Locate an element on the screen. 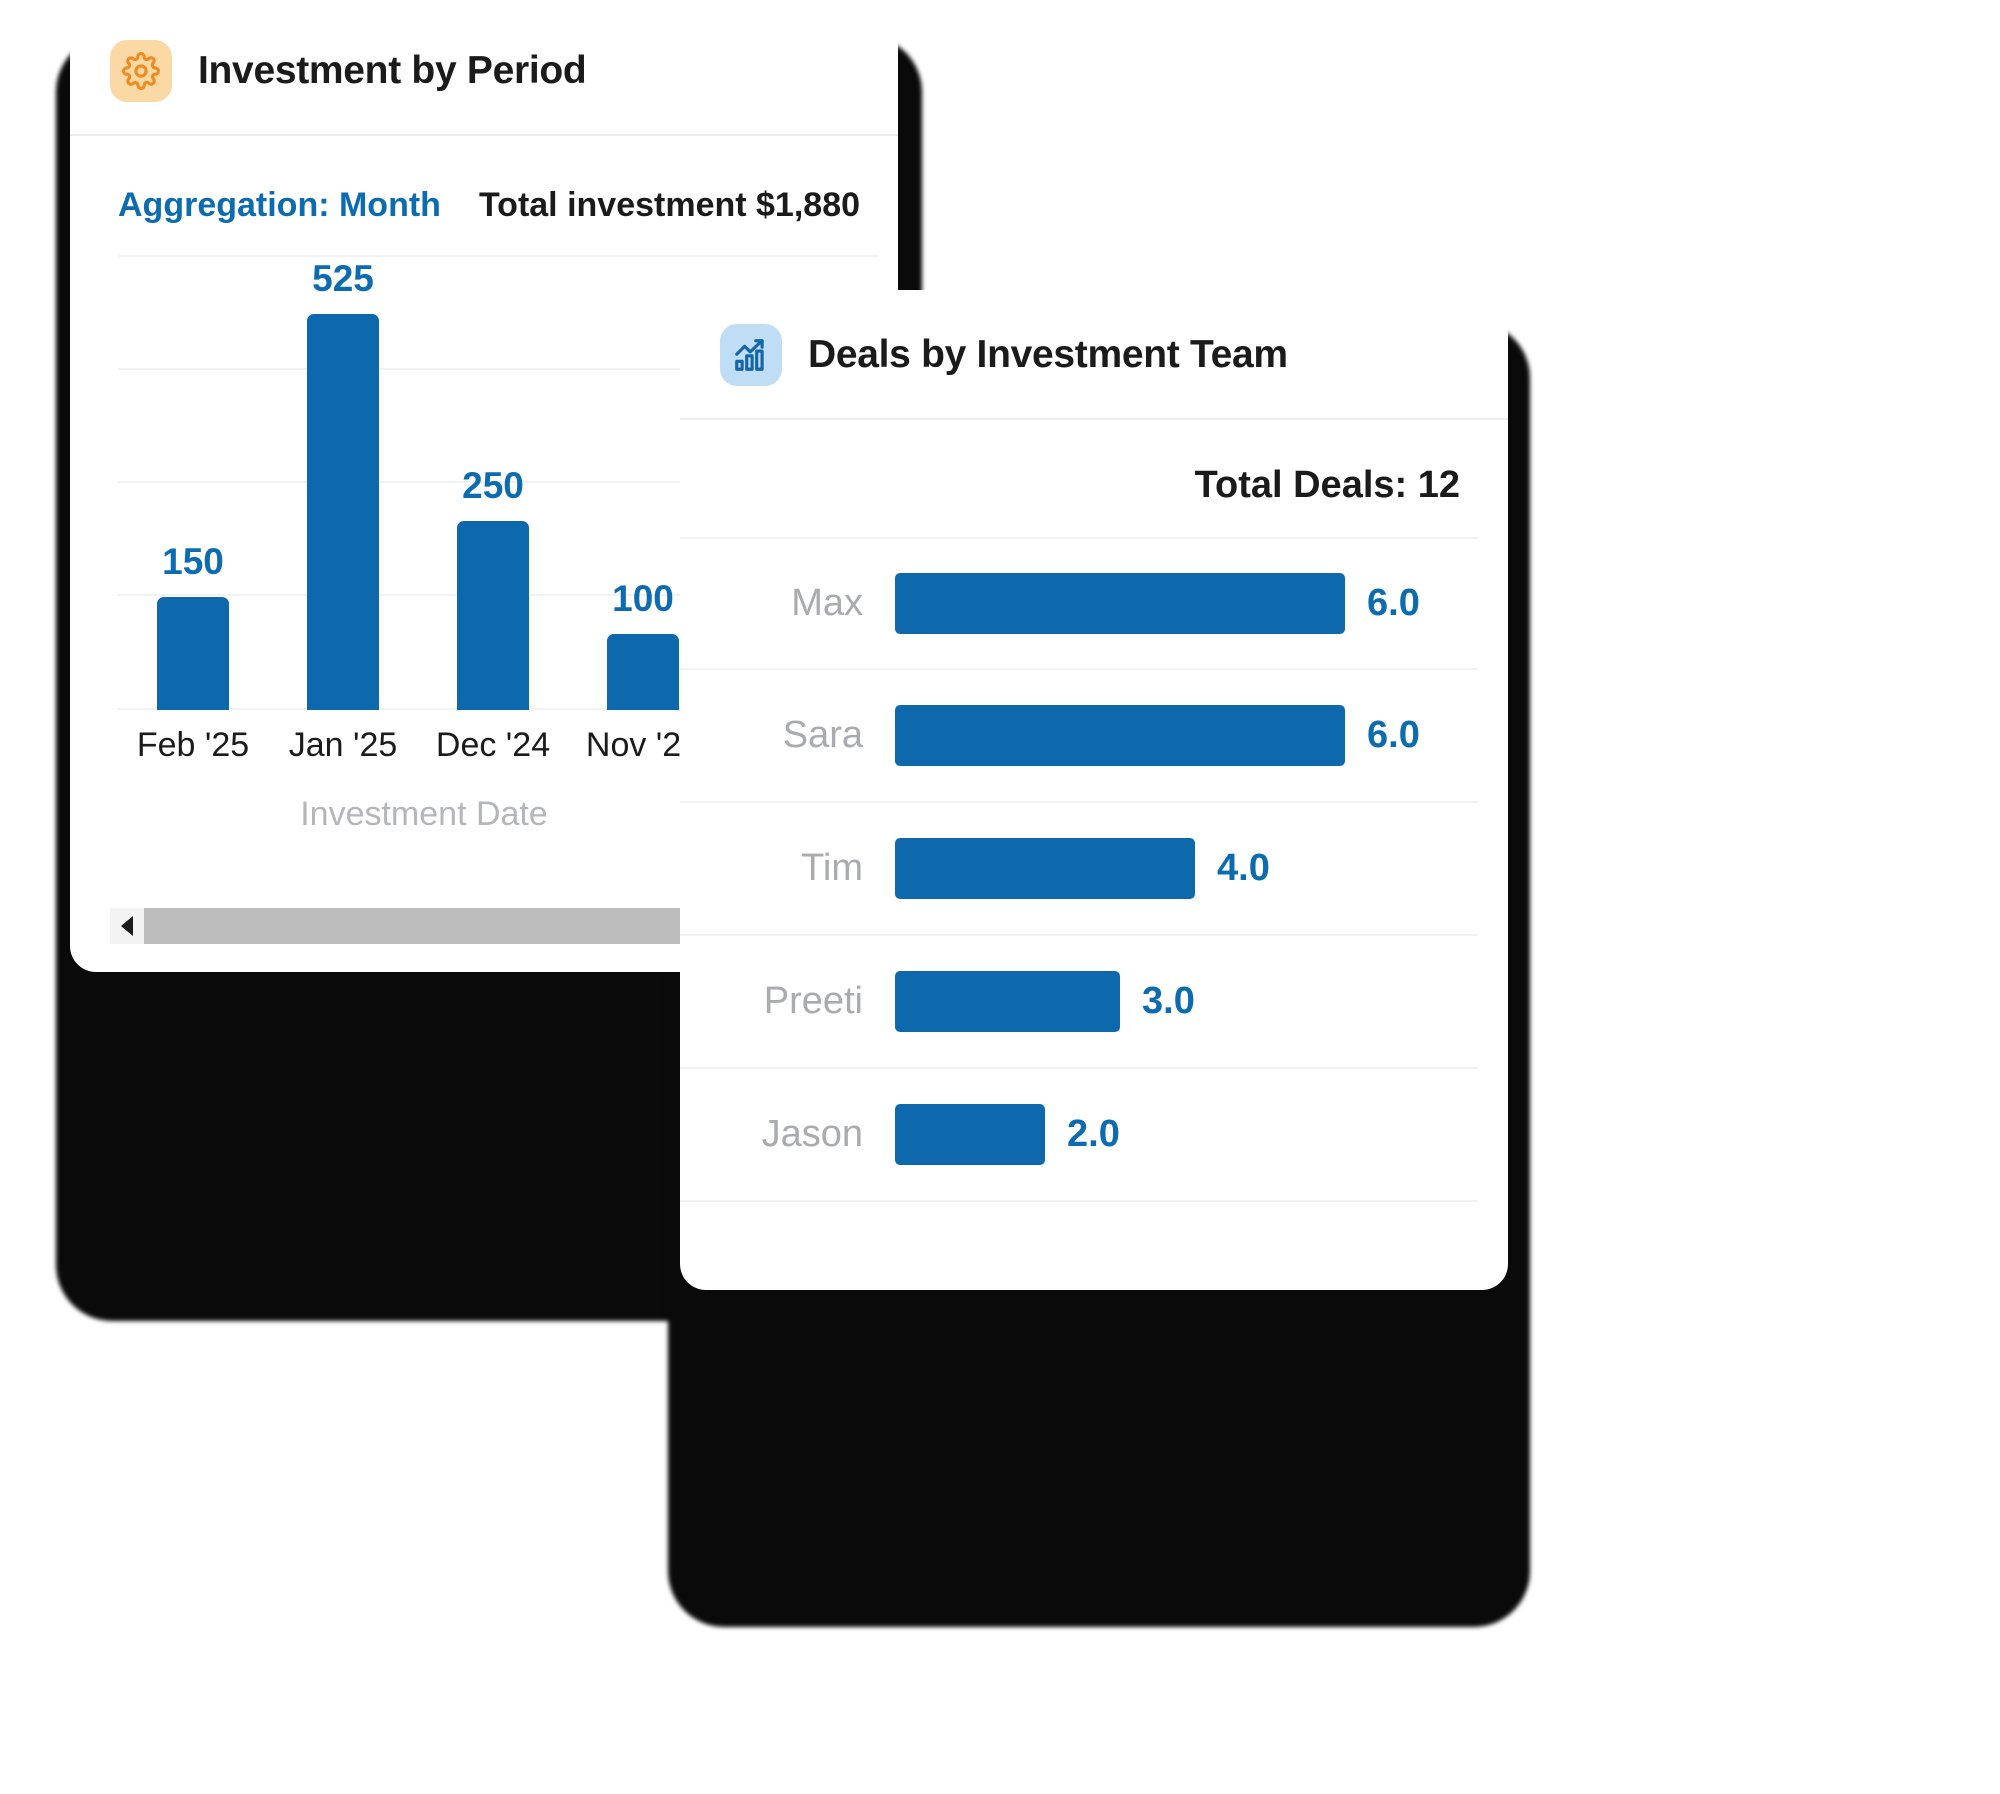 The height and width of the screenshot is (1794, 2000). bar-chart-trend-icon is located at coordinates (751, 355).